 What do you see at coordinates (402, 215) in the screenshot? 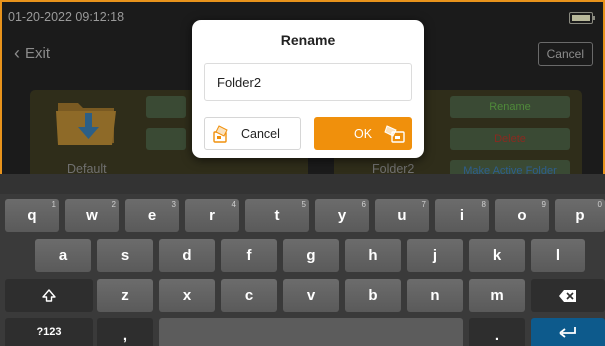
I see `key-u: u7` at bounding box center [402, 215].